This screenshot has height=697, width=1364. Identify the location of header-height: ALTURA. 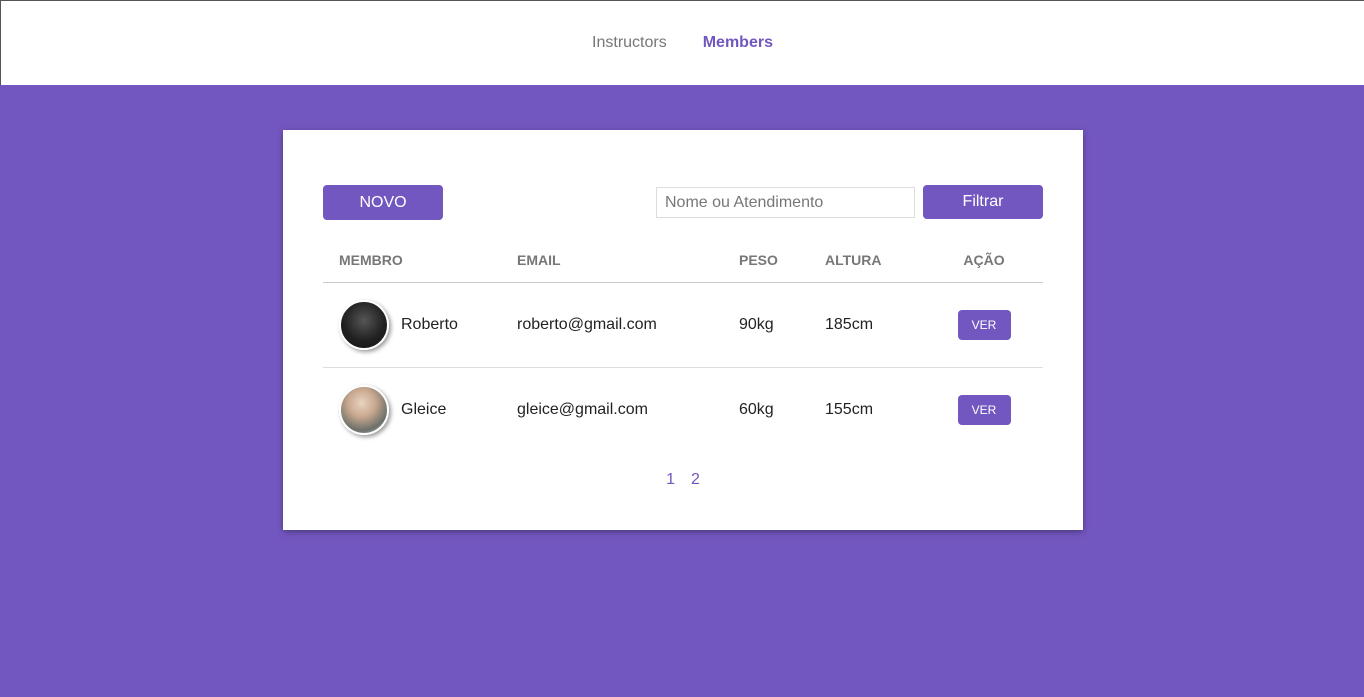
(875, 260).